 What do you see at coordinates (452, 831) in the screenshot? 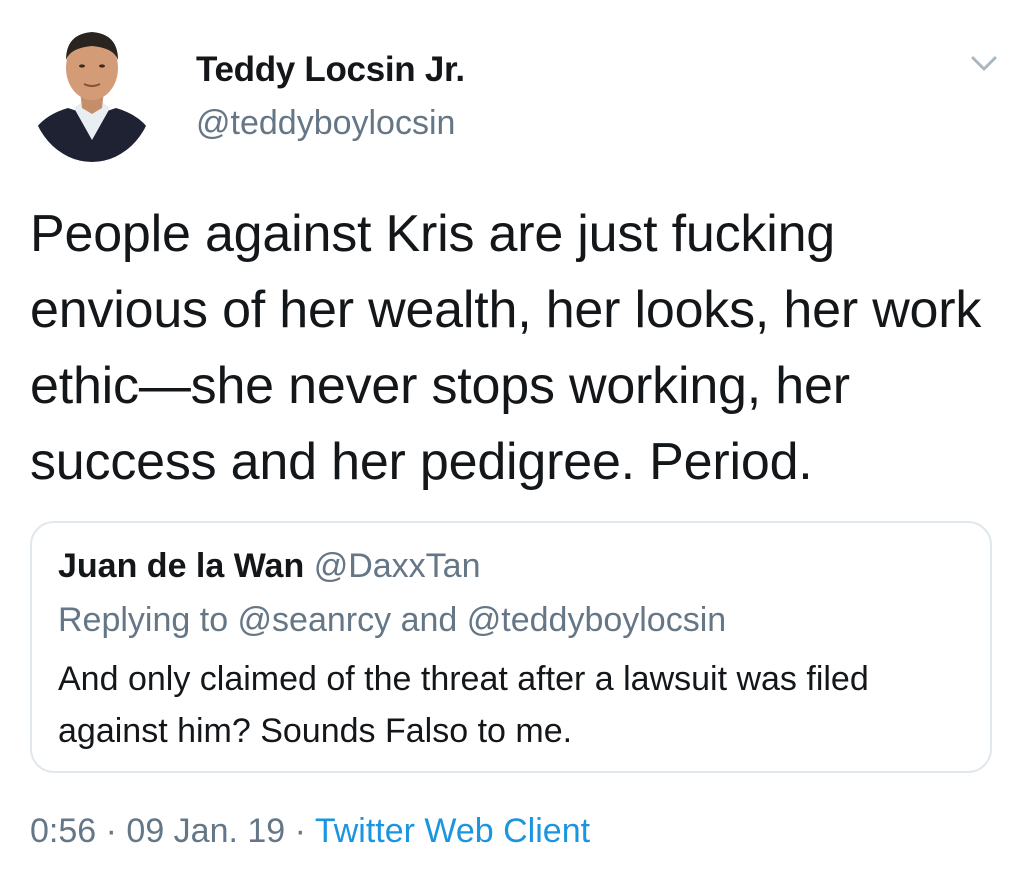
I see `tweet-source-link: Twitter Web Client` at bounding box center [452, 831].